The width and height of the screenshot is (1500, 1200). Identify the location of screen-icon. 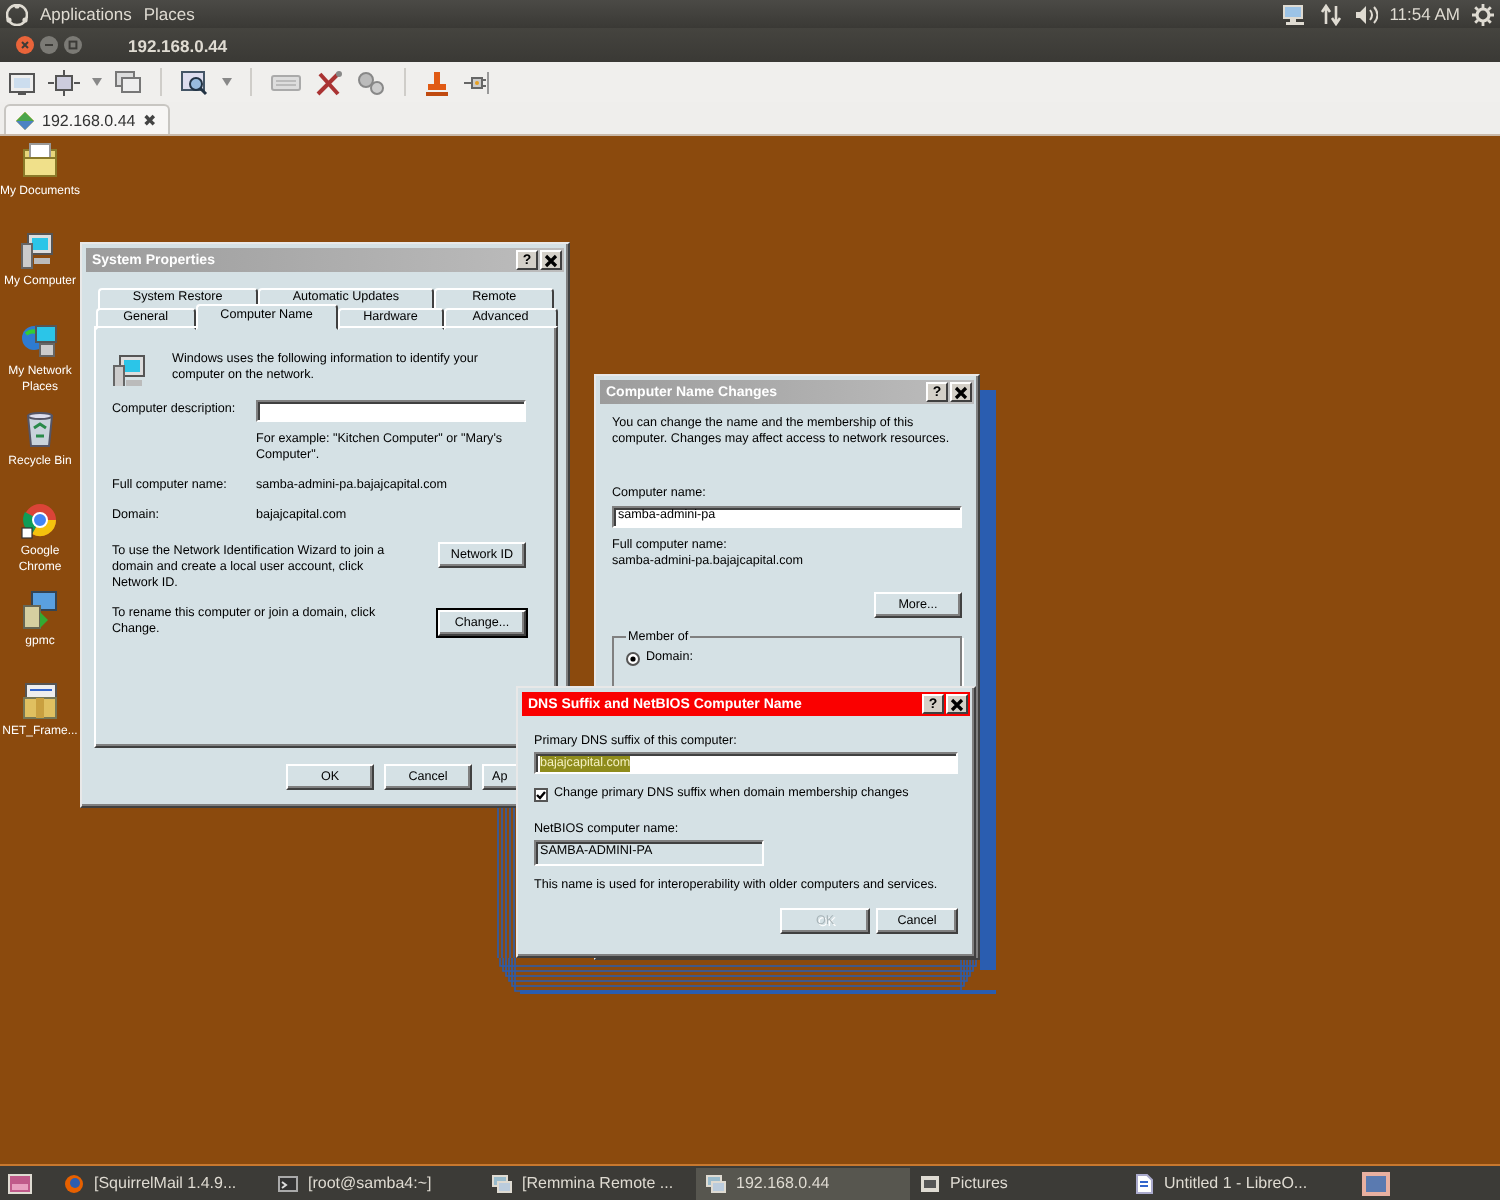
(22, 82).